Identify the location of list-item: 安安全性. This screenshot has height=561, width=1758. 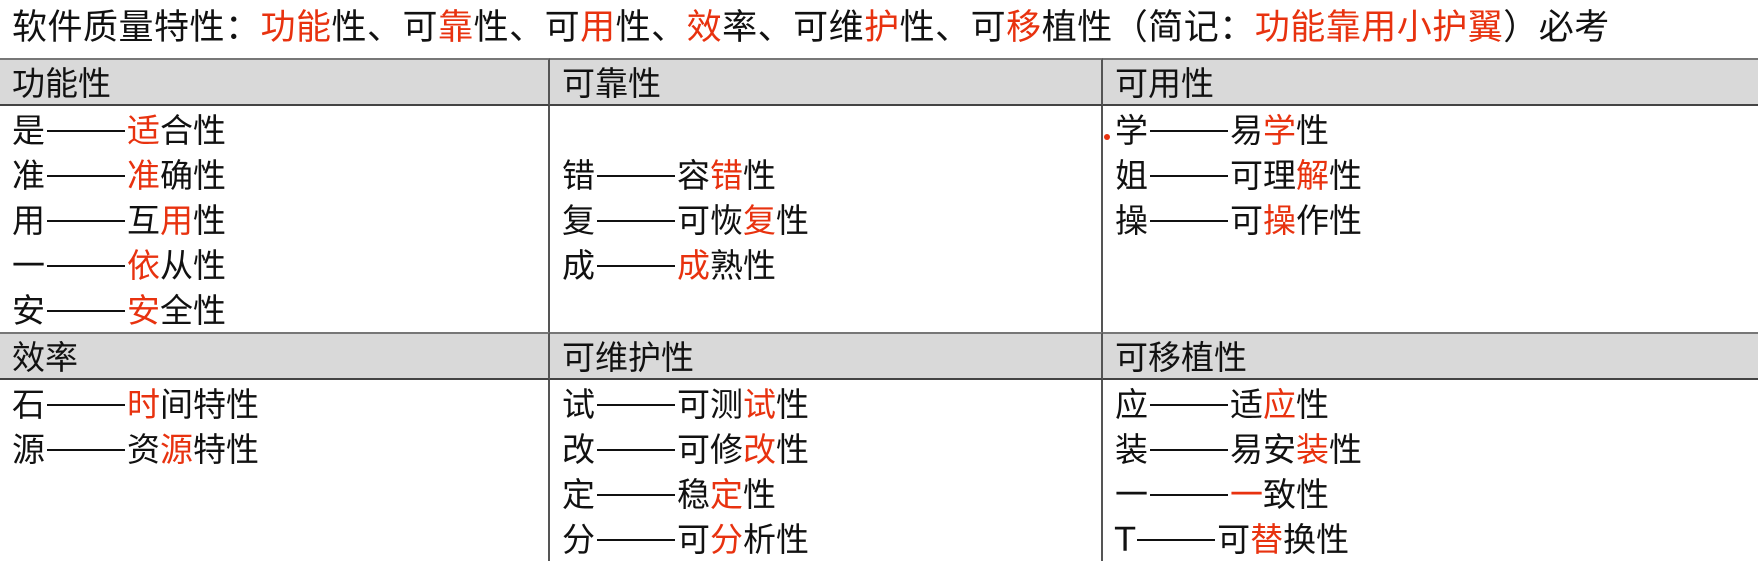
(280, 310).